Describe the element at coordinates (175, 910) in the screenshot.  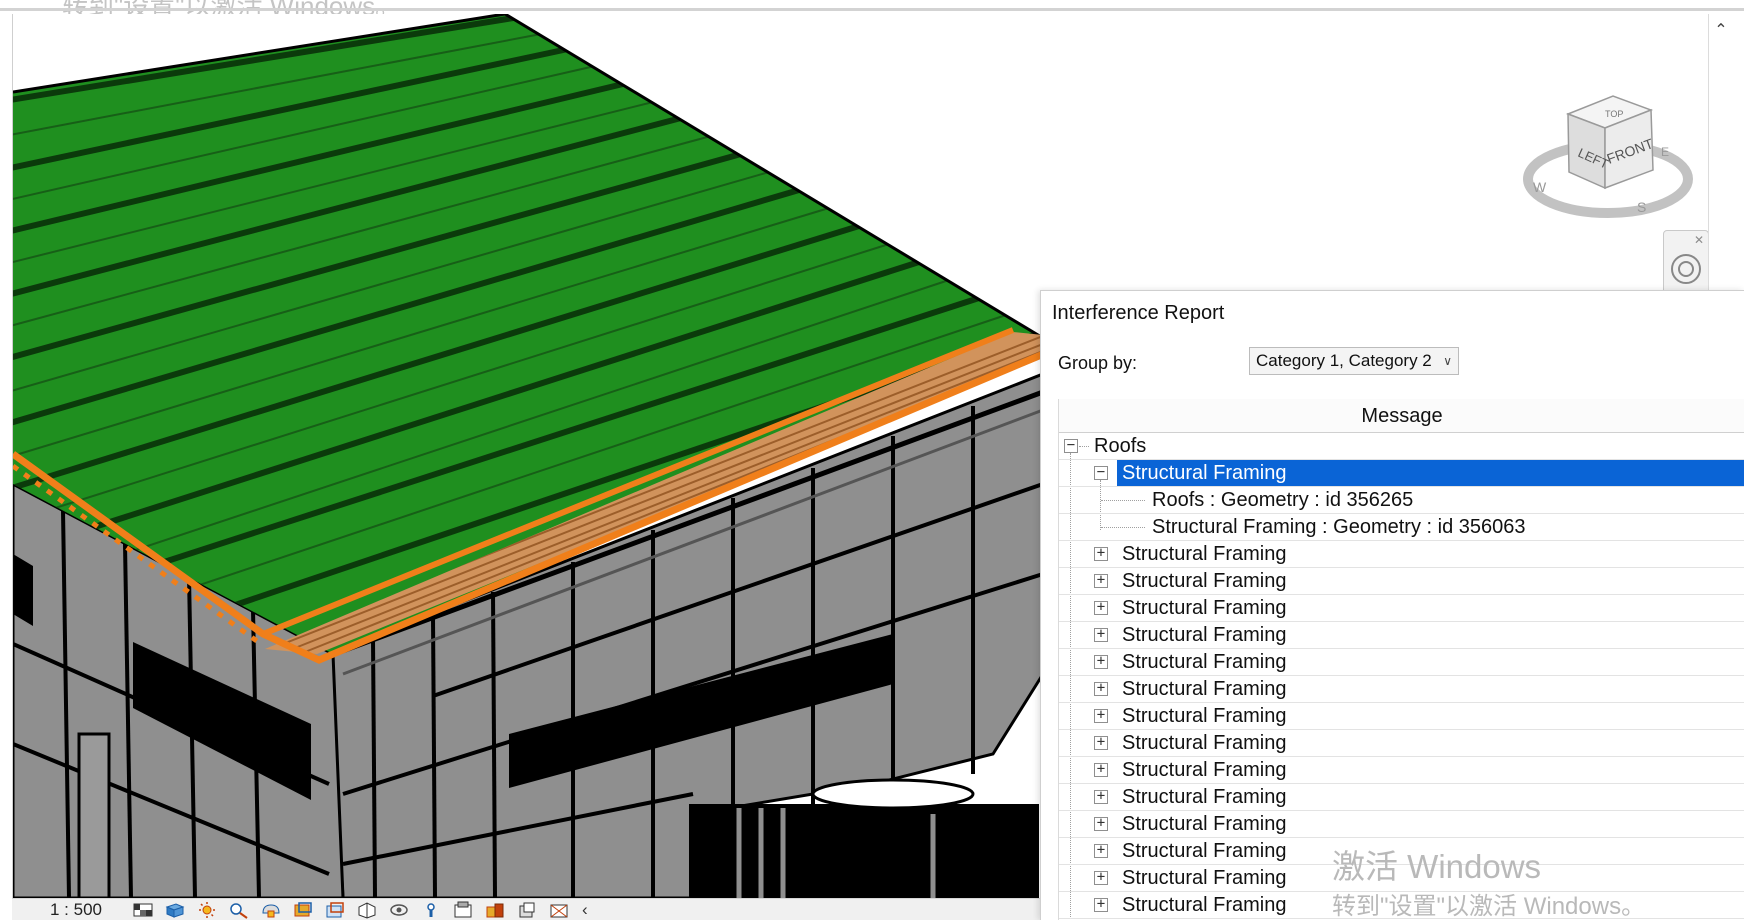
I see `visual-style-icon` at that location.